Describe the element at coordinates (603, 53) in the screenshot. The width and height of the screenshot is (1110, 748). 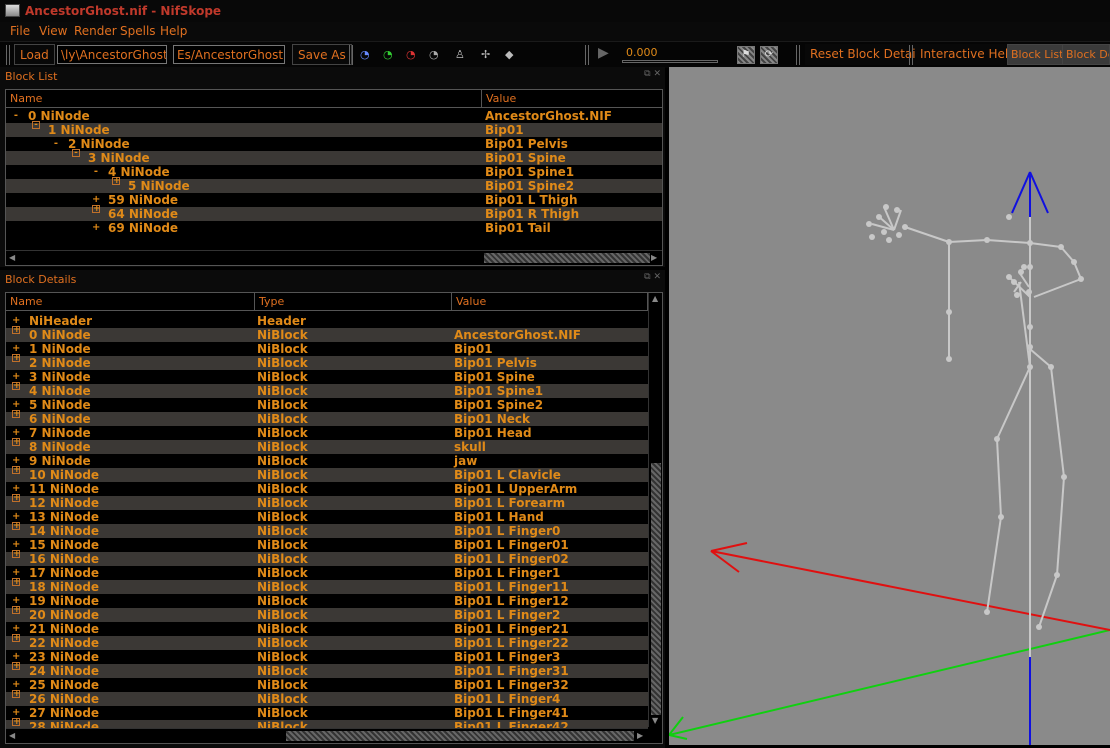
I see `play-icon: ▶` at that location.